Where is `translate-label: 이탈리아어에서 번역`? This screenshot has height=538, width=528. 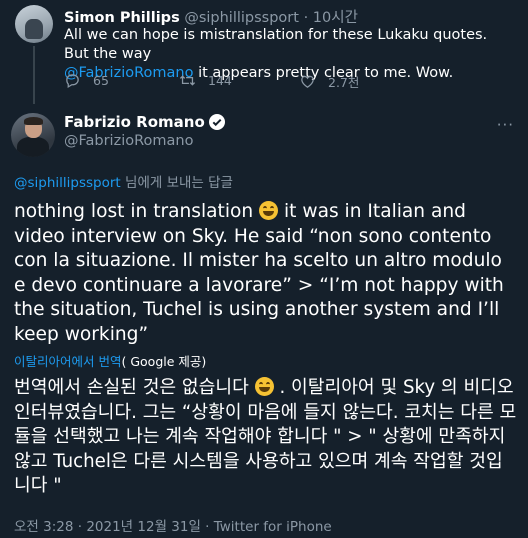 translate-label: 이탈리아어에서 번역 is located at coordinates (67, 361).